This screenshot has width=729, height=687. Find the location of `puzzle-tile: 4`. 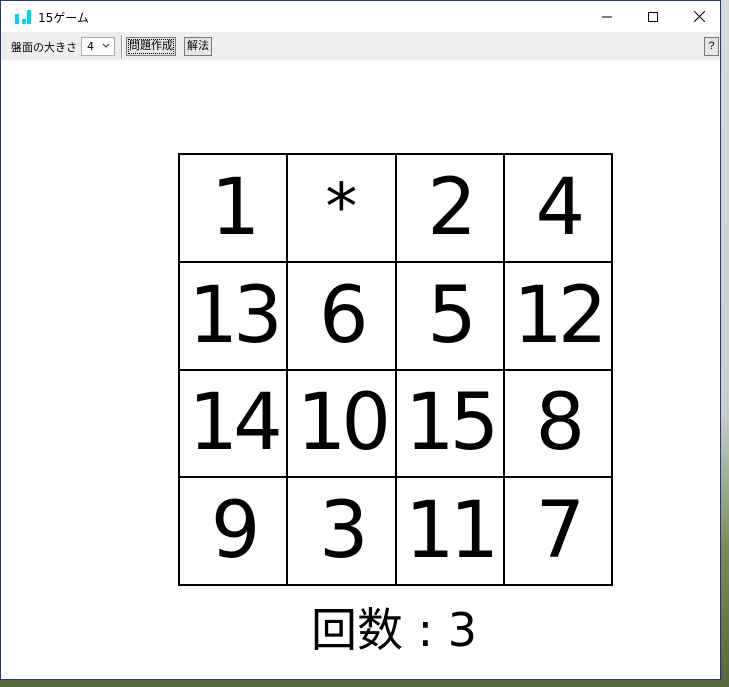

puzzle-tile: 4 is located at coordinates (558, 209).